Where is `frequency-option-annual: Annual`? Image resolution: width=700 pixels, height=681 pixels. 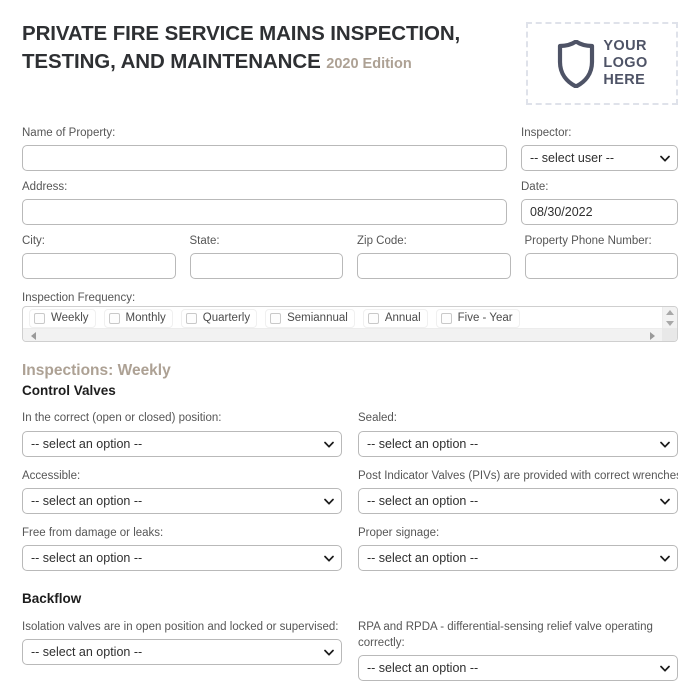
frequency-option-annual: Annual is located at coordinates (395, 318).